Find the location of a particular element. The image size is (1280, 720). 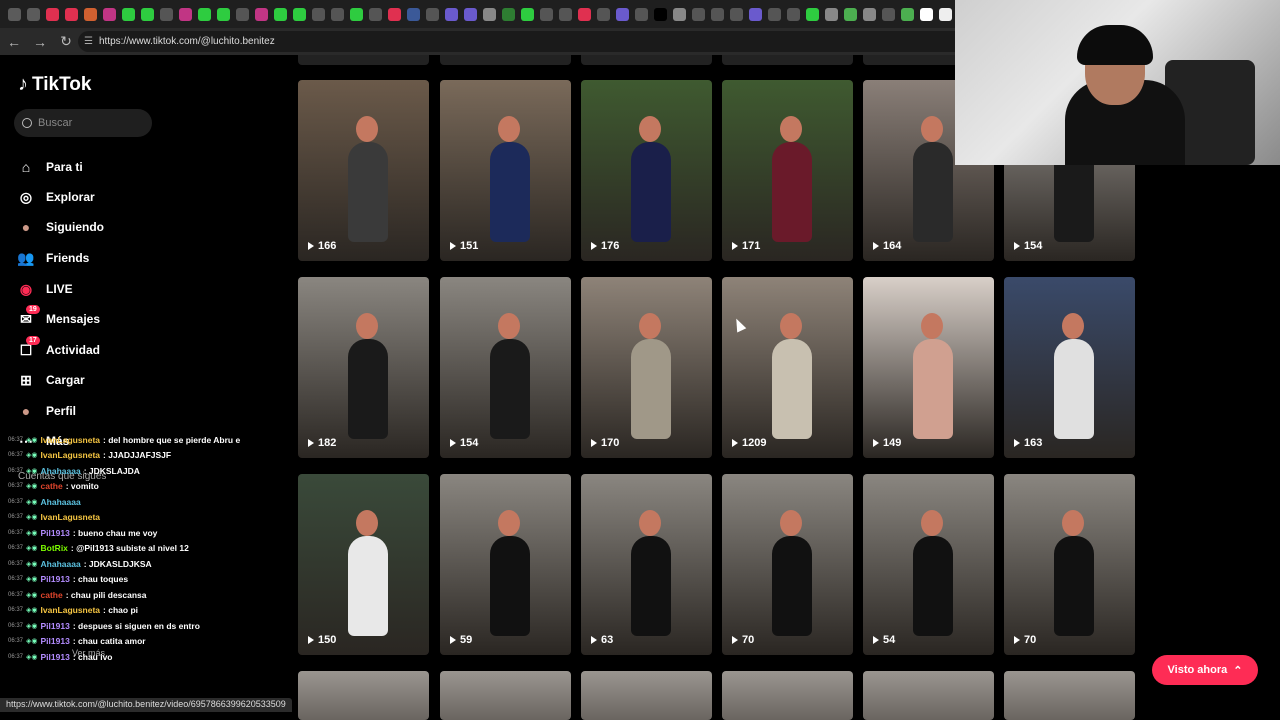

video-tile: 182 is located at coordinates (363, 367).